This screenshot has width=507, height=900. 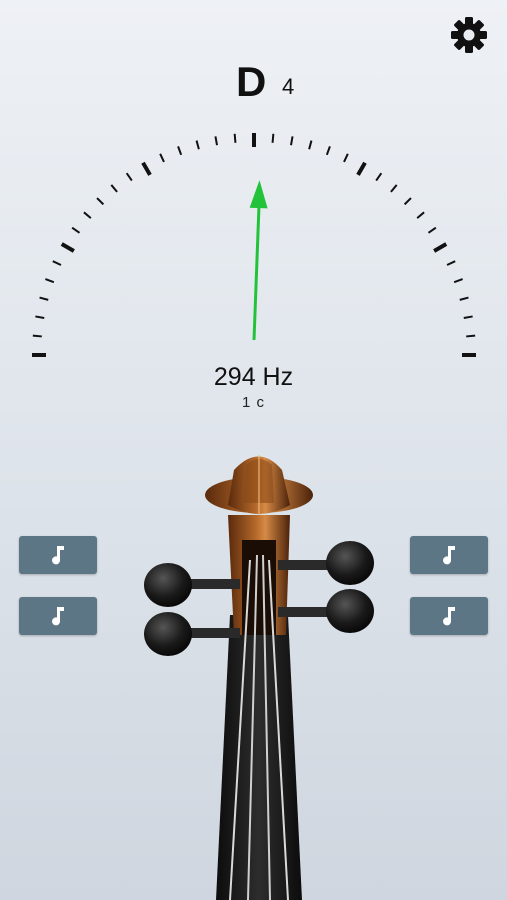 What do you see at coordinates (253, 377) in the screenshot?
I see `frequency-readout: 294 Hz` at bounding box center [253, 377].